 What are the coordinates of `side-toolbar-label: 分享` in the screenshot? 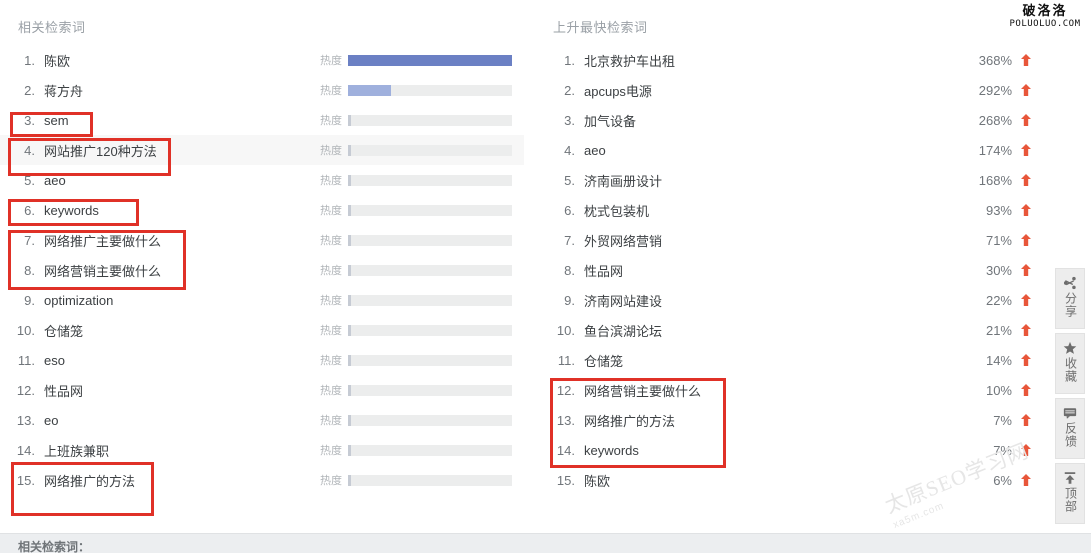 It's located at (1070, 305).